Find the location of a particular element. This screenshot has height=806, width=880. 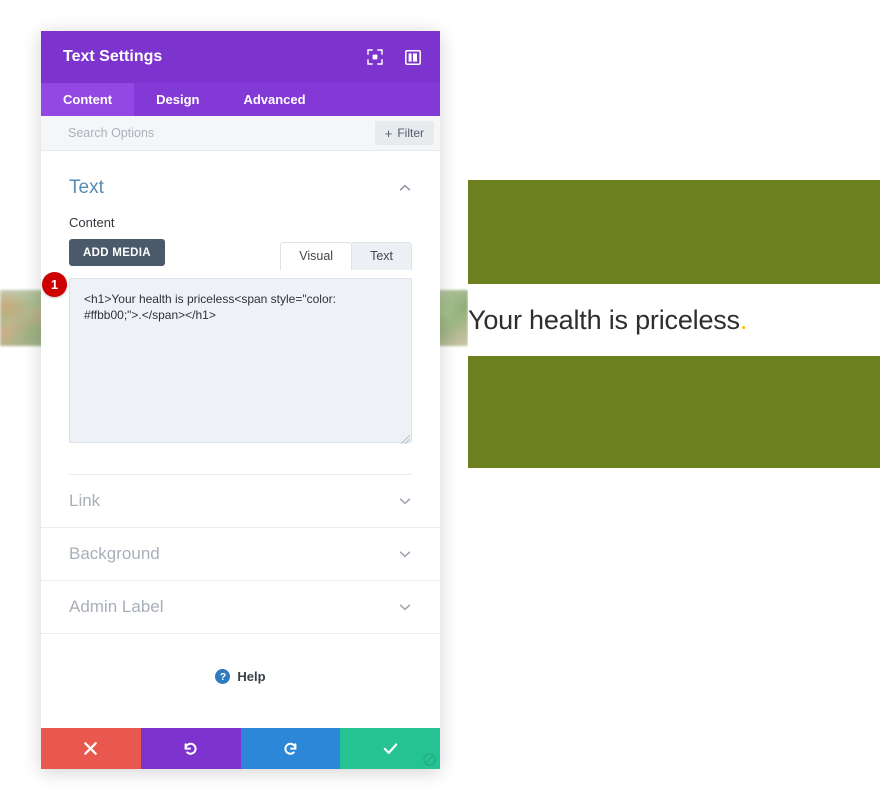

section-text-title: Text is located at coordinates (86, 187).